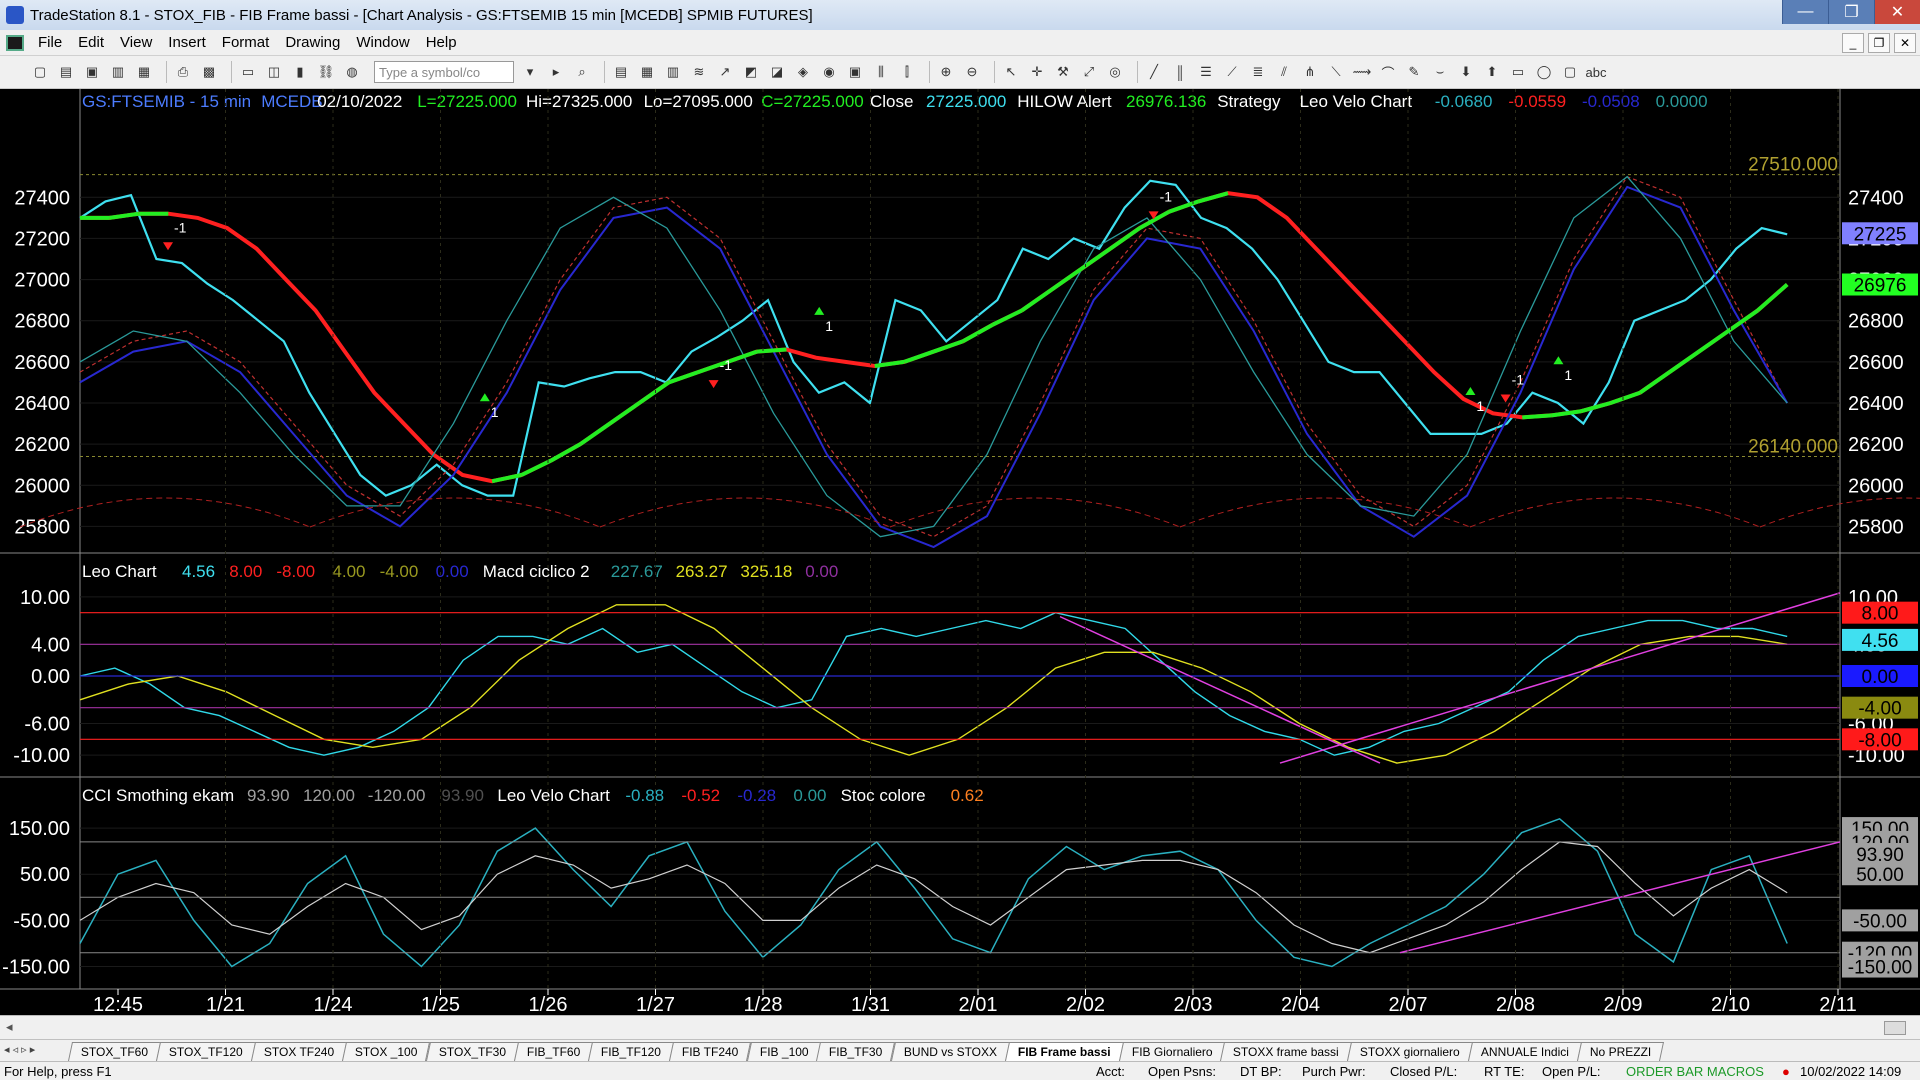  Describe the element at coordinates (444, 72) in the screenshot. I see `symbol-input: Type a symbol/co` at that location.